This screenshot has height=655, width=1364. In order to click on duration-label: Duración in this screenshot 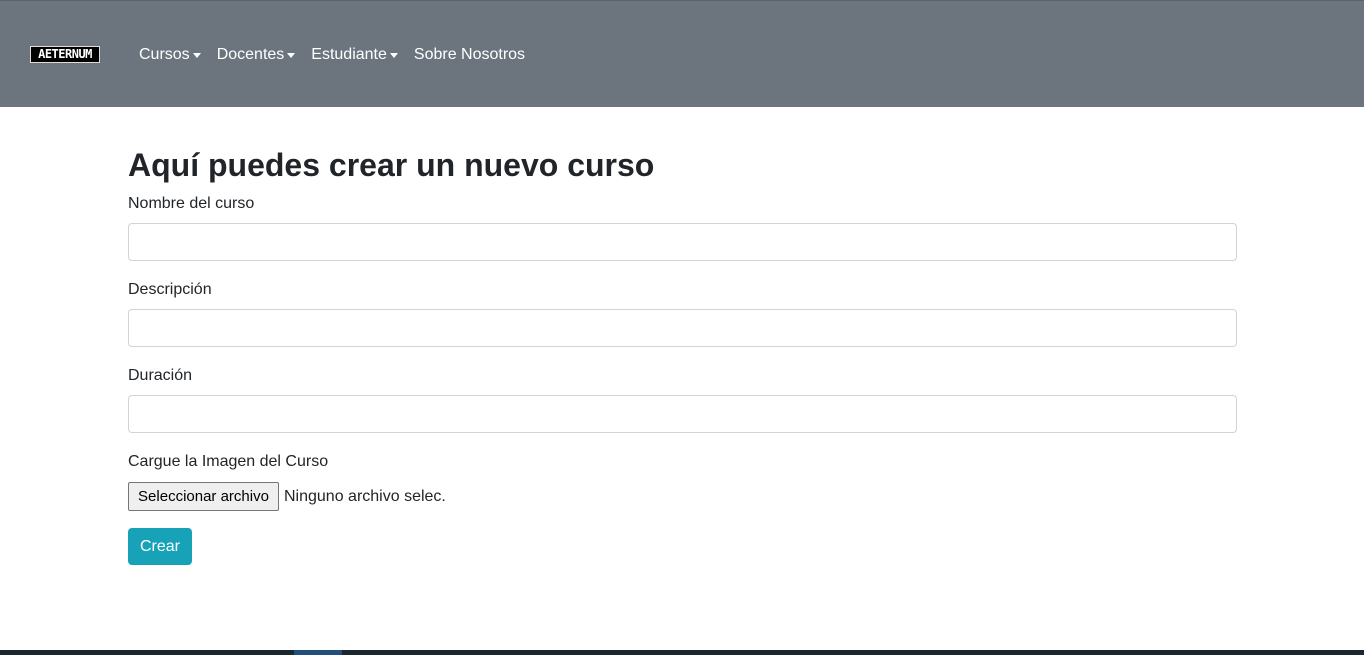, I will do `click(160, 375)`.